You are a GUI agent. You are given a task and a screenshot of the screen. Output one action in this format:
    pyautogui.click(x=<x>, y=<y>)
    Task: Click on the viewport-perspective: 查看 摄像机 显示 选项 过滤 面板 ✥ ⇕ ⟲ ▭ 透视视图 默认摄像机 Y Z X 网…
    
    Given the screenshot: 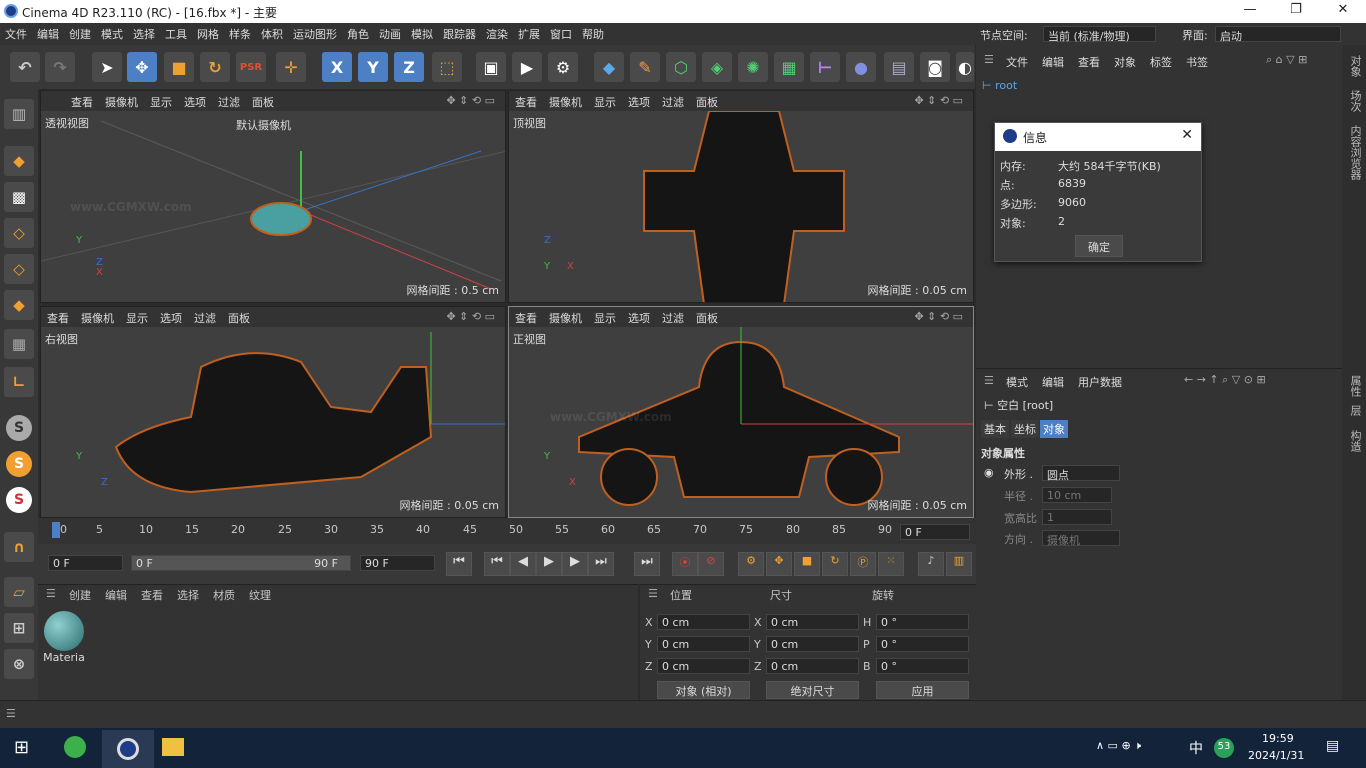 What is the action you would take?
    pyautogui.click(x=273, y=196)
    